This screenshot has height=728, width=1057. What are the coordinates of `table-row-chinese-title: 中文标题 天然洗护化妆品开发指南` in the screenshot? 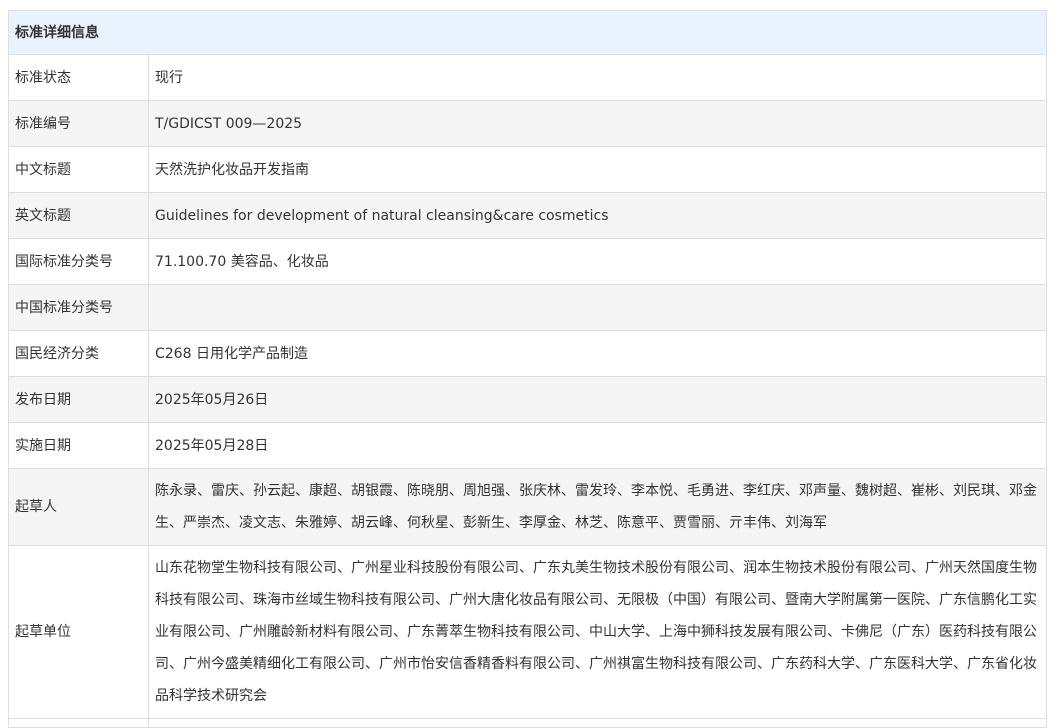 It's located at (527, 169).